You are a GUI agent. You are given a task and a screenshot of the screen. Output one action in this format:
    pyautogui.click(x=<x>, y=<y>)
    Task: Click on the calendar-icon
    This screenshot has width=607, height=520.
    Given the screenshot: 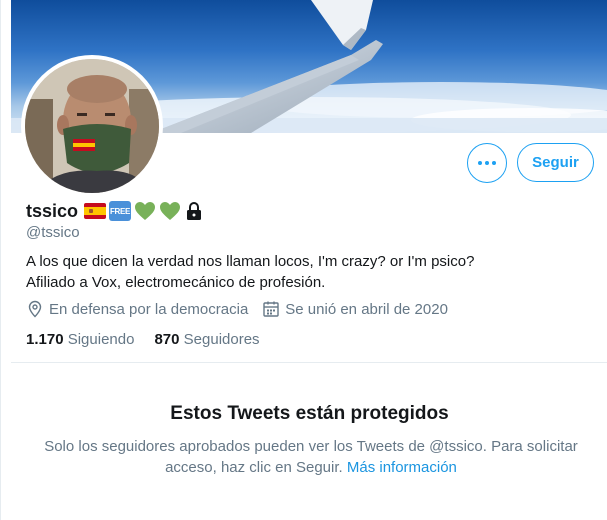 What is the action you would take?
    pyautogui.click(x=271, y=309)
    